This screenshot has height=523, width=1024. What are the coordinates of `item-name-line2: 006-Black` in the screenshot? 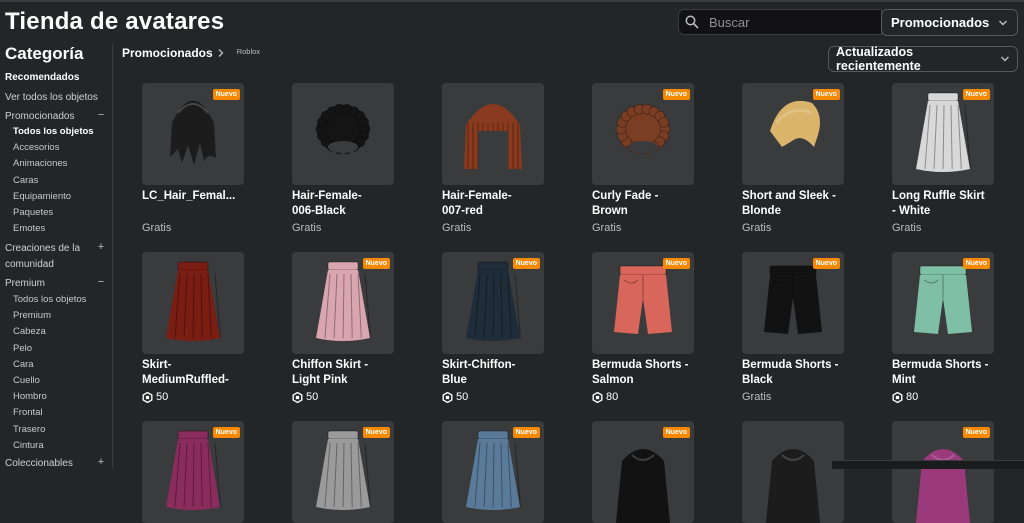 It's located at (319, 211).